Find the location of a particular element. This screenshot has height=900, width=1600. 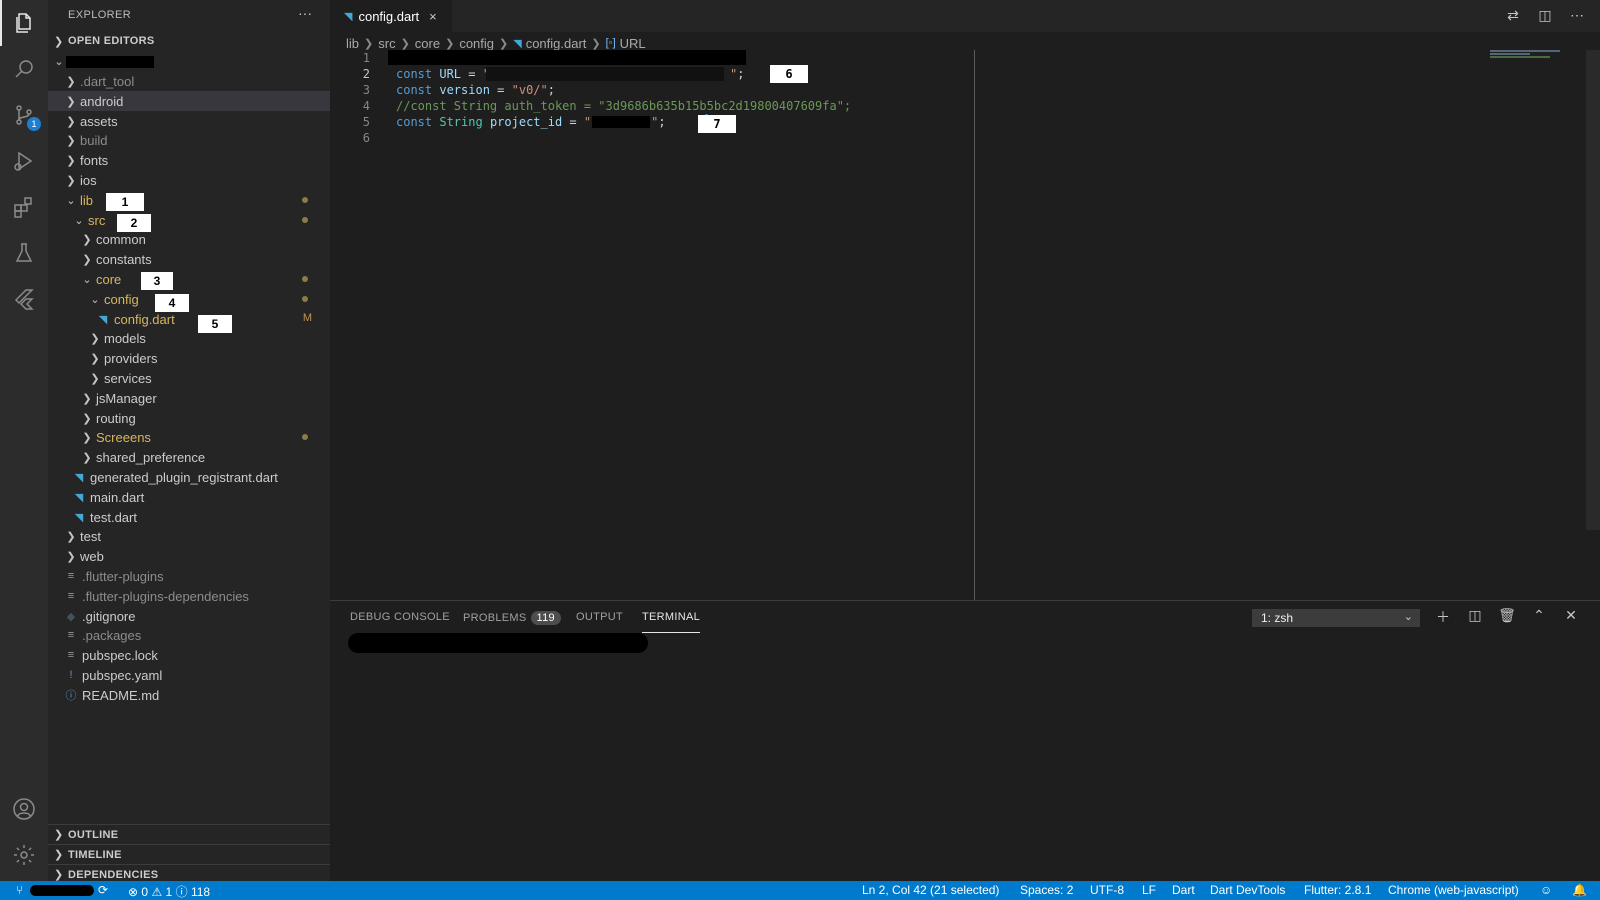

tree-folder-item: ❯ jsManager is located at coordinates (189, 398).